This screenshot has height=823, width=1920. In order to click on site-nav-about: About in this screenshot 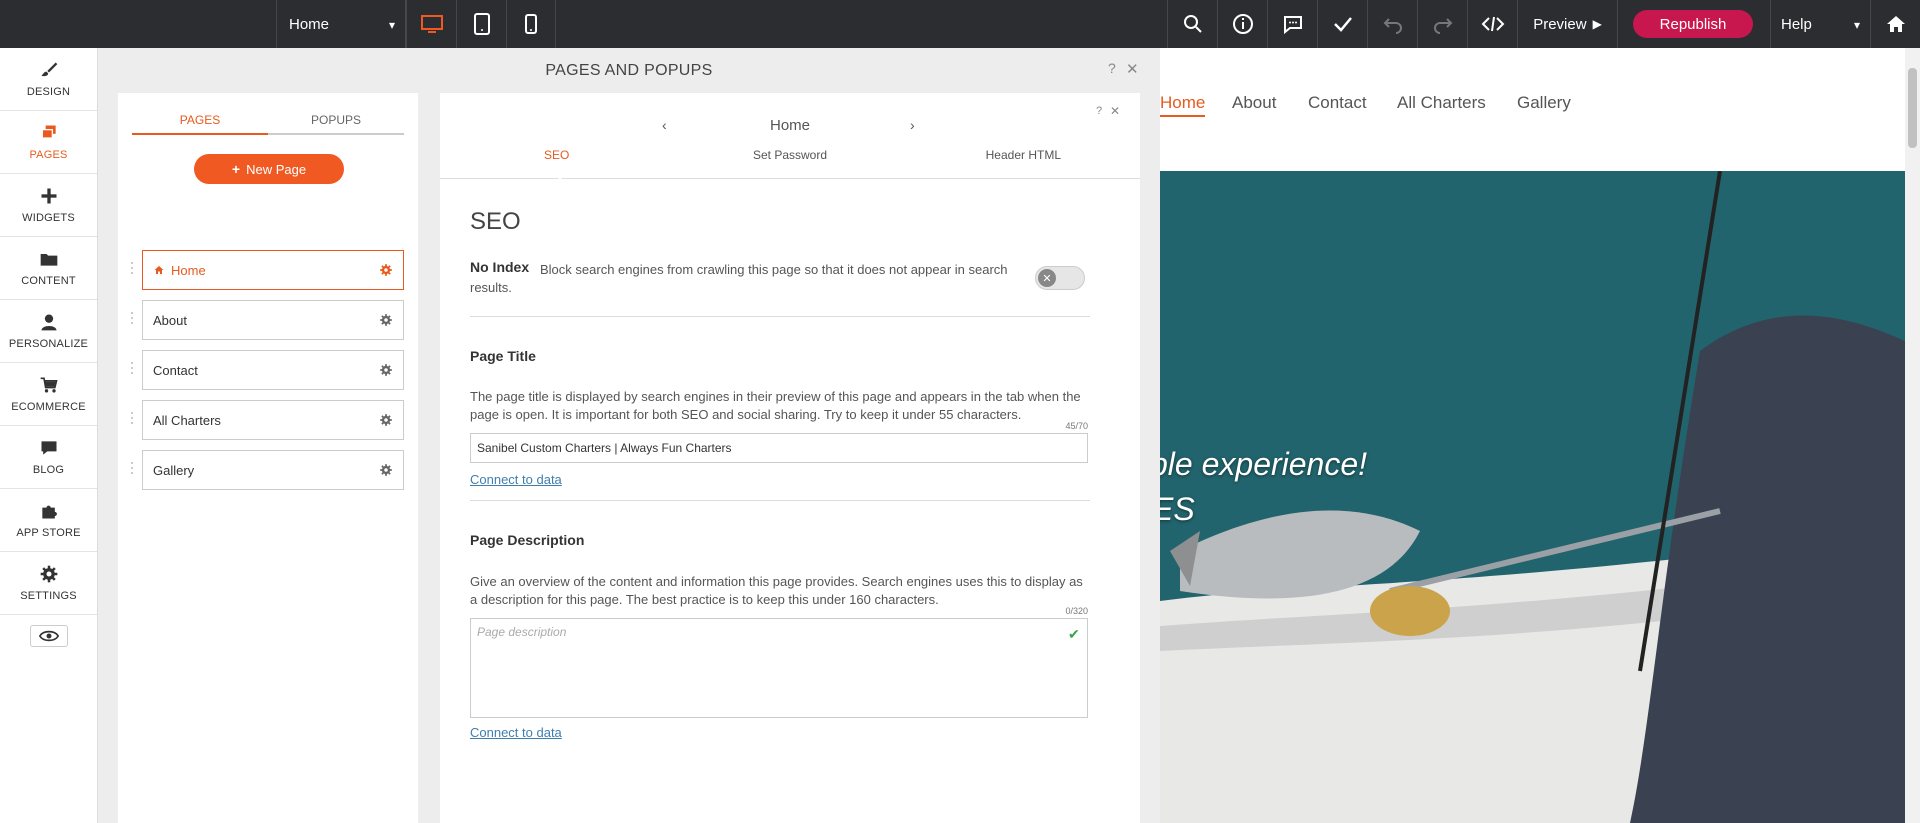, I will do `click(1254, 103)`.